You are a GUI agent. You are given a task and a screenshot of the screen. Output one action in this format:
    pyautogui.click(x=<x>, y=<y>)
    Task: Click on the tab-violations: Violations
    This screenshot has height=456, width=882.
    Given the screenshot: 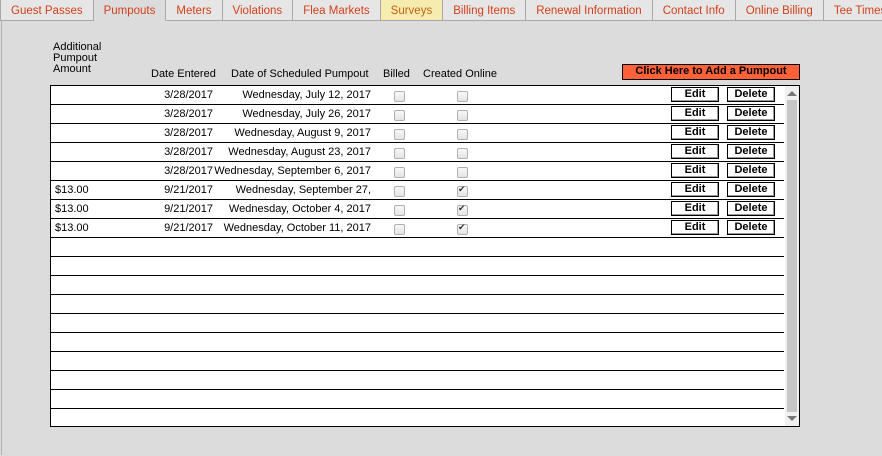 What is the action you would take?
    pyautogui.click(x=258, y=10)
    